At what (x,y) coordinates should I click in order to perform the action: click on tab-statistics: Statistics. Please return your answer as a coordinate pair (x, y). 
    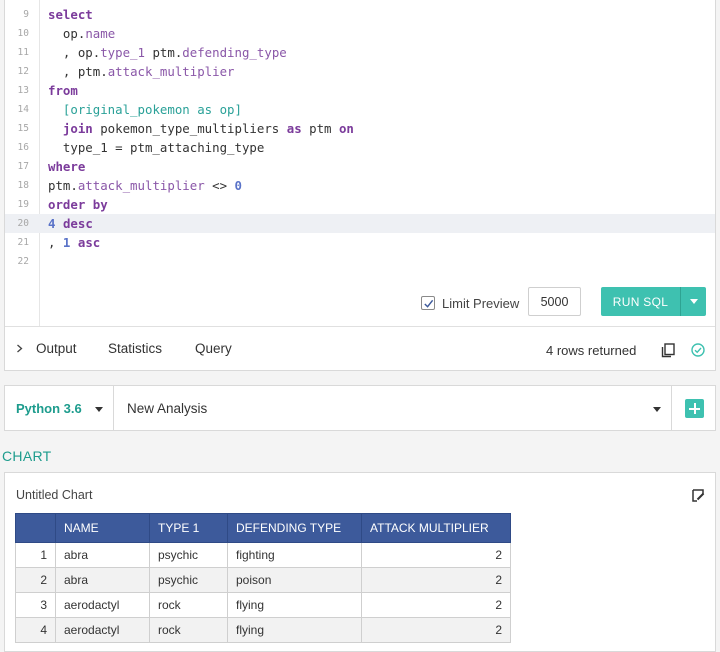
    Looking at the image, I should click on (135, 348).